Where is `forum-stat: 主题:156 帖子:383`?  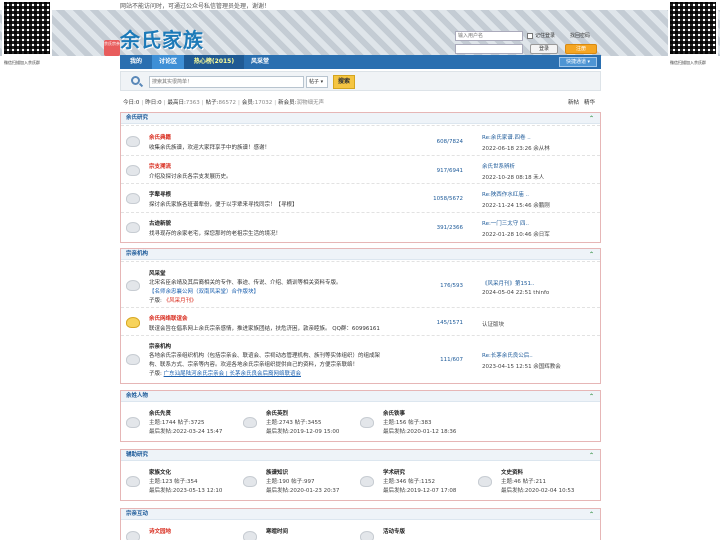 forum-stat: 主题:156 帖子:383 is located at coordinates (407, 423).